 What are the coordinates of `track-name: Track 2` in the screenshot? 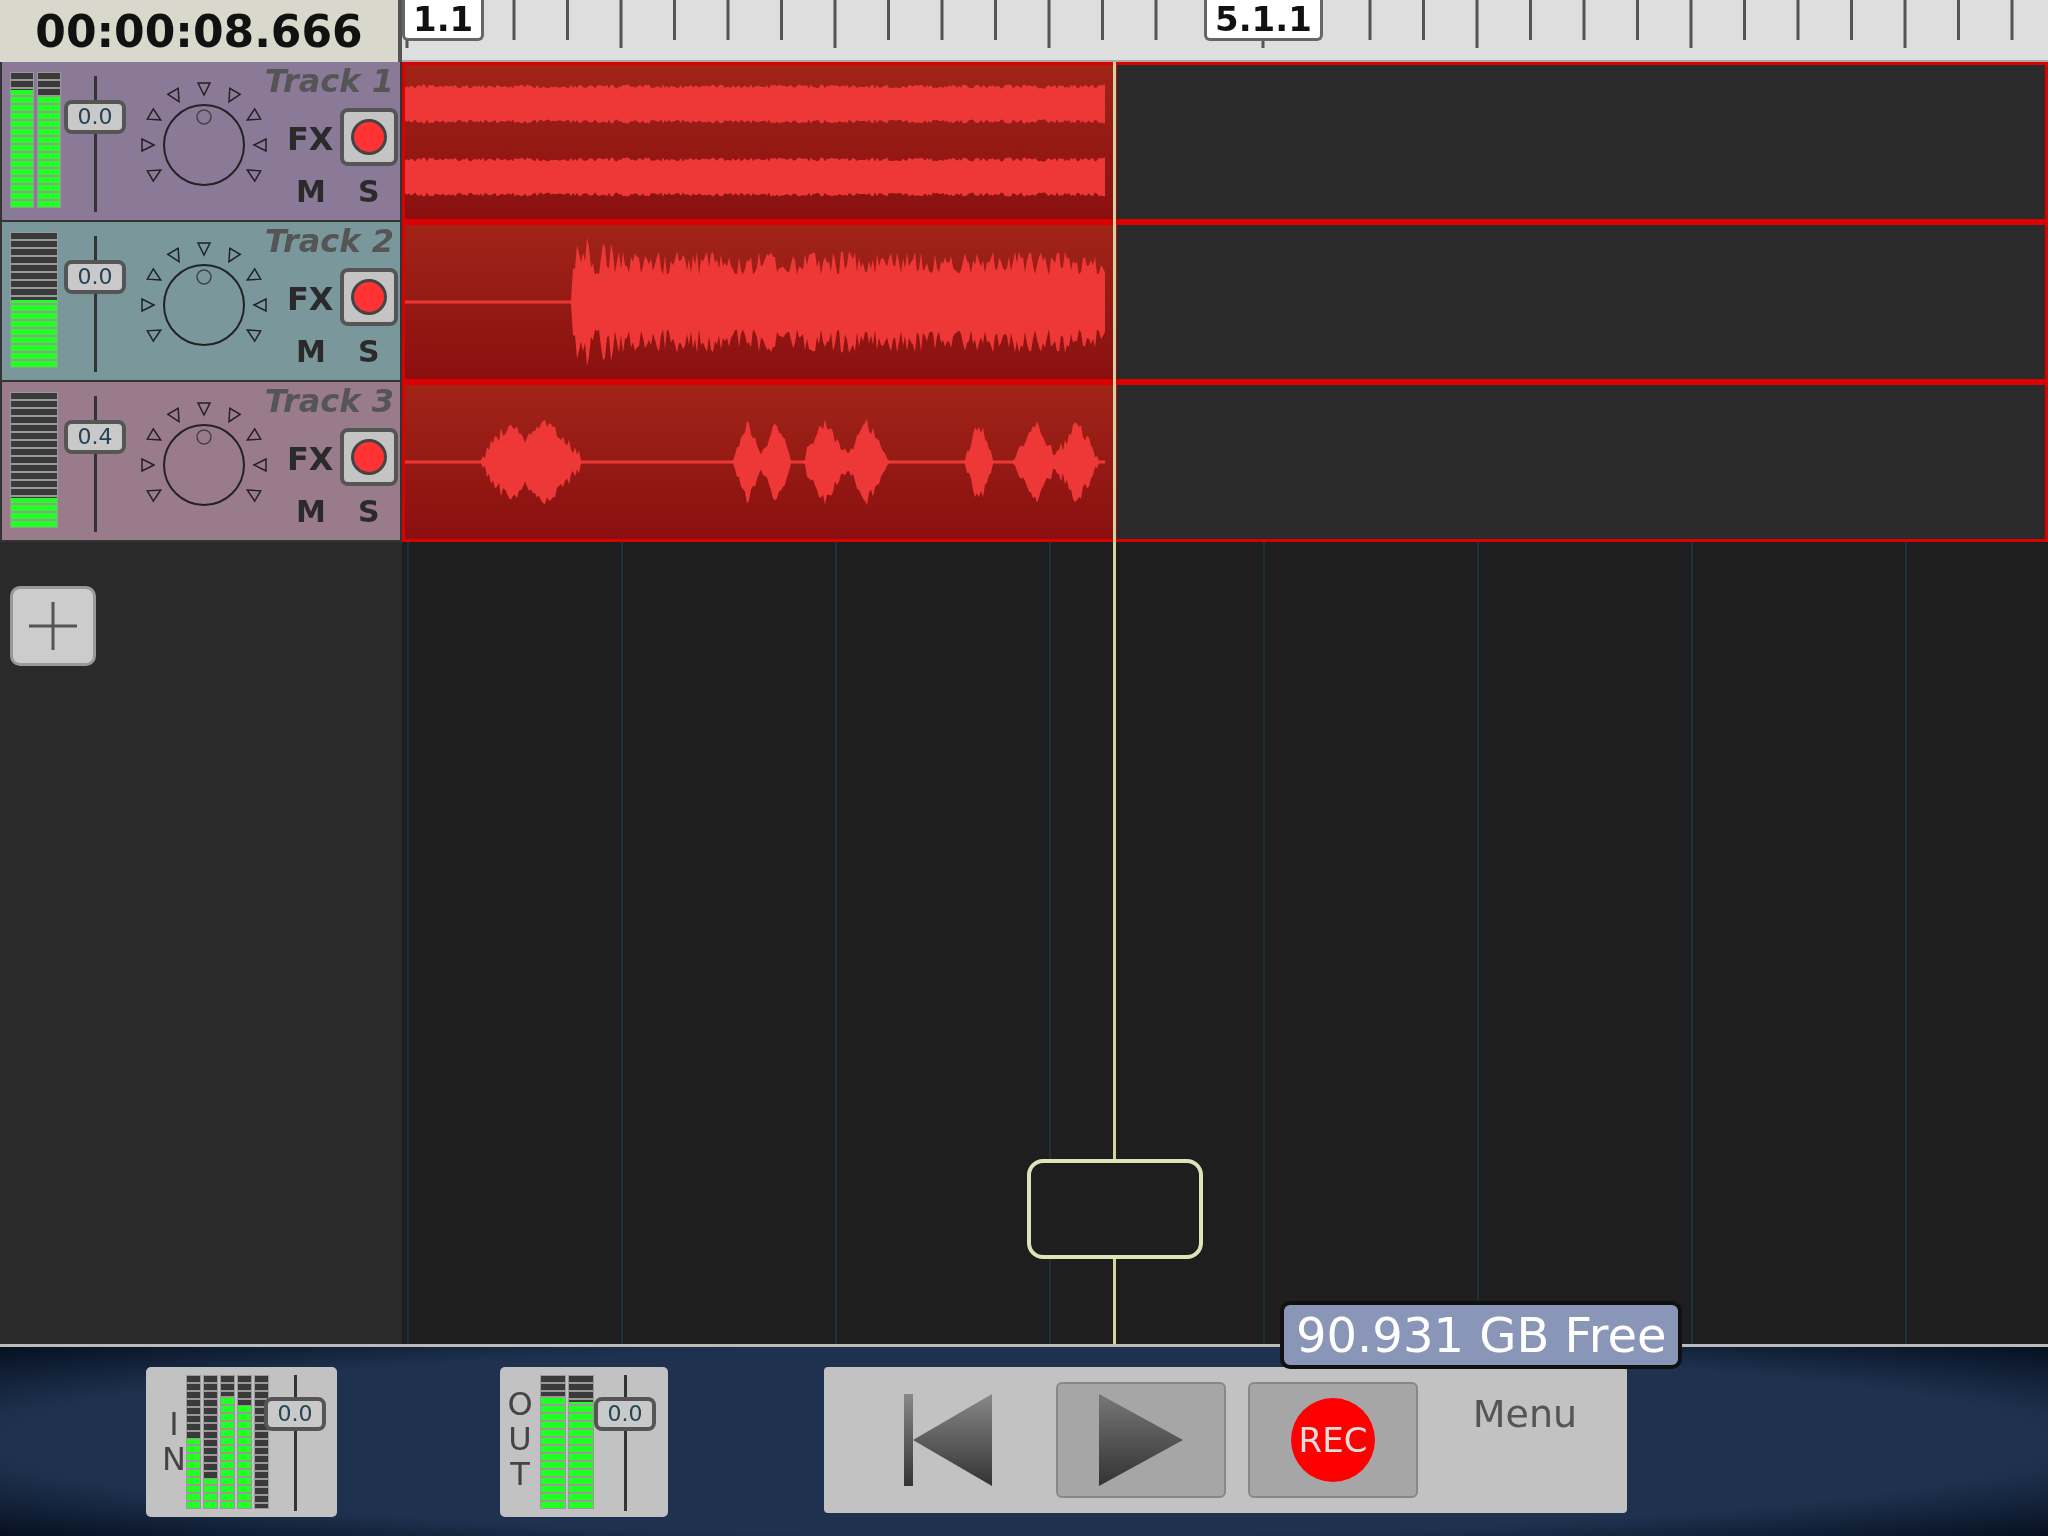 It's located at (329, 241).